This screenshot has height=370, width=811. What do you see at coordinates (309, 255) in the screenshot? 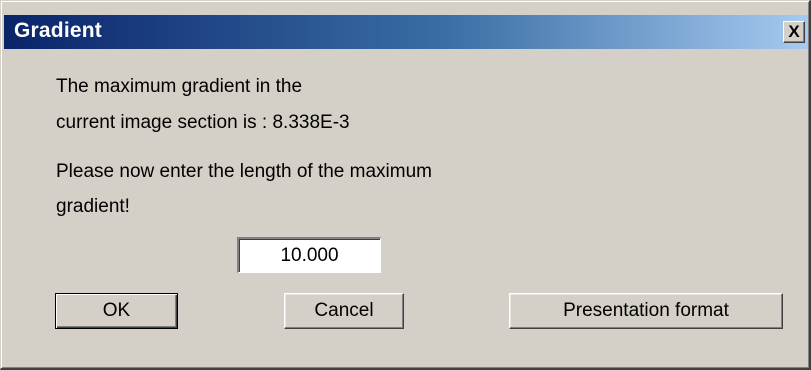
I see `gradient-length-input` at bounding box center [309, 255].